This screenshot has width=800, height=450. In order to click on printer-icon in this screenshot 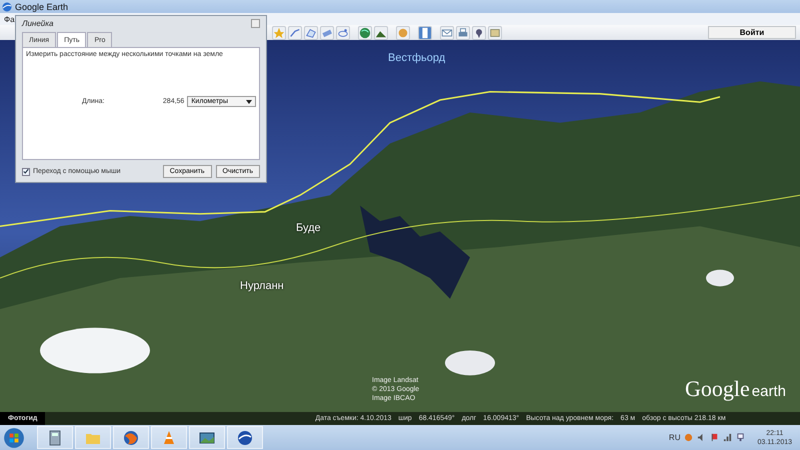, I will do `click(463, 33)`.